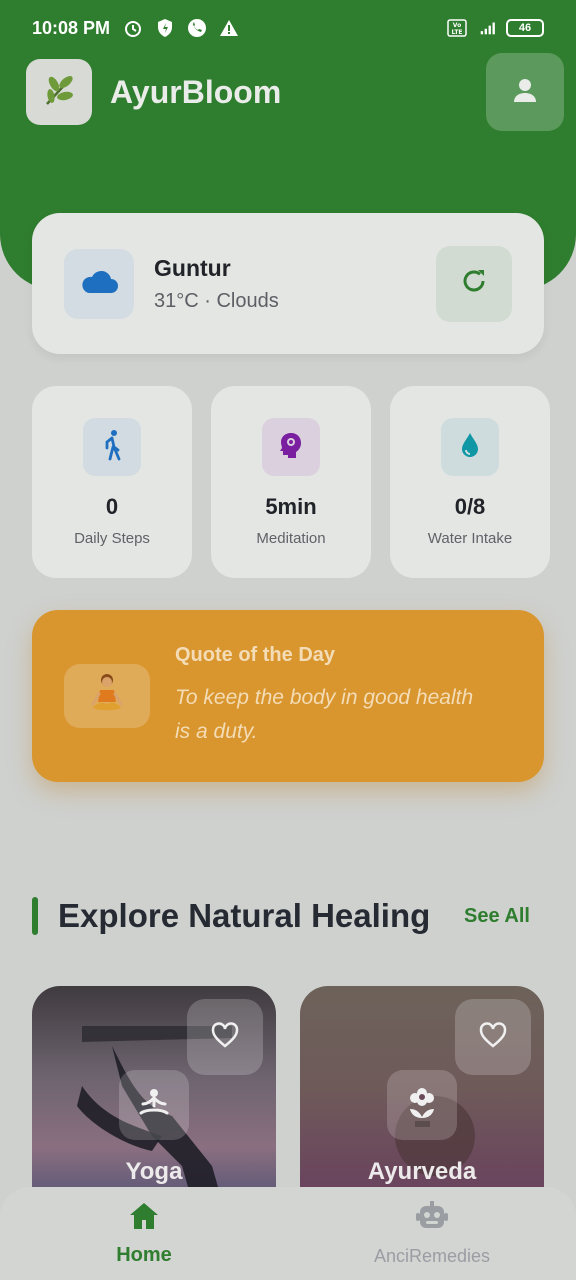 The width and height of the screenshot is (576, 1280). Describe the element at coordinates (244, 915) in the screenshot. I see `section-title: Explore Natural Healing` at that location.